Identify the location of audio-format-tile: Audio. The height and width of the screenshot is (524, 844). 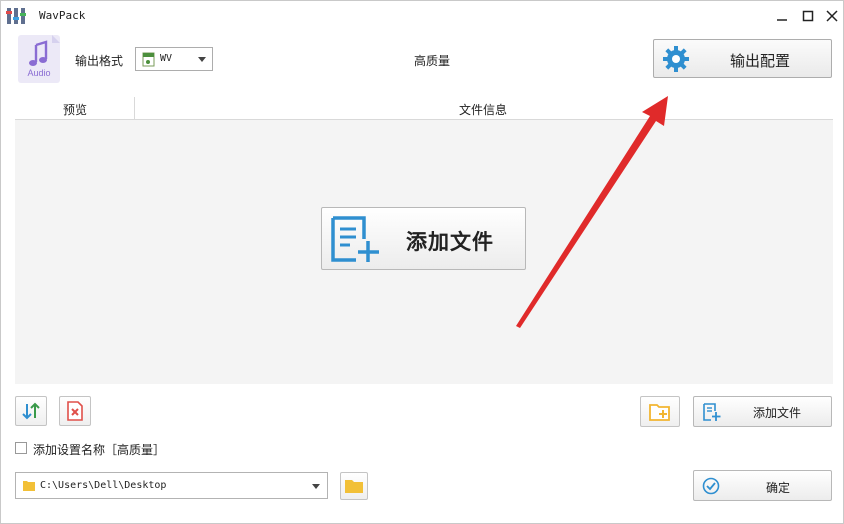
(39, 59).